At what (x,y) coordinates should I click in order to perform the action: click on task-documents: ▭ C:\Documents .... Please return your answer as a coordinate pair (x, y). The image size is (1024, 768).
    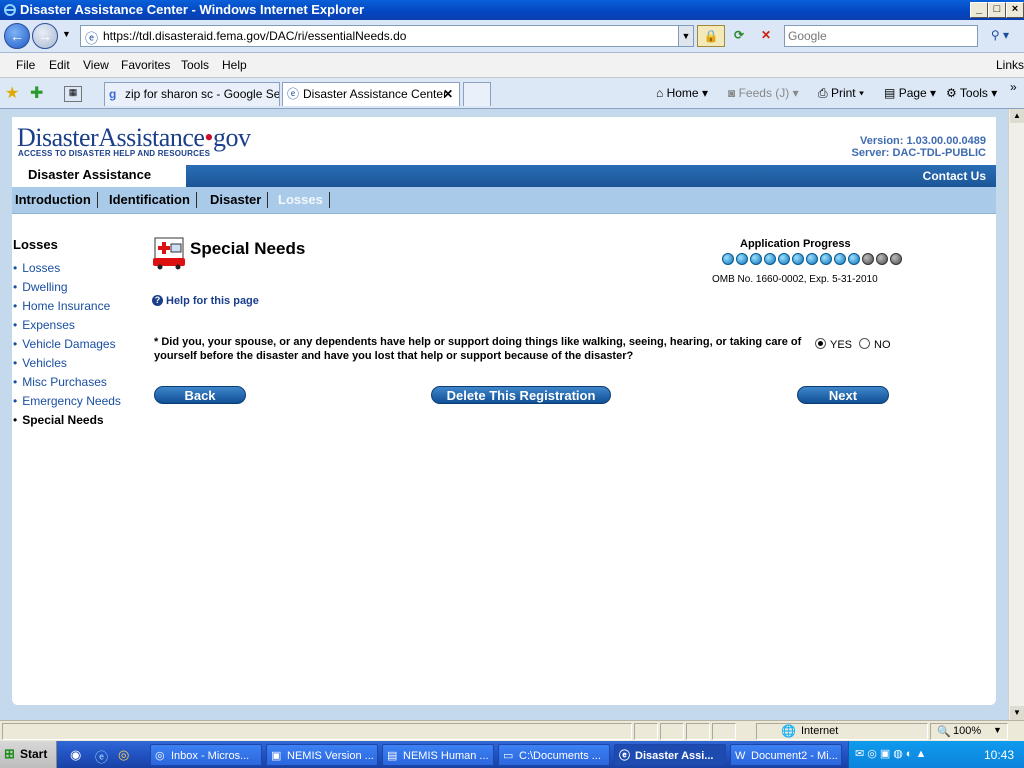
    Looking at the image, I should click on (554, 755).